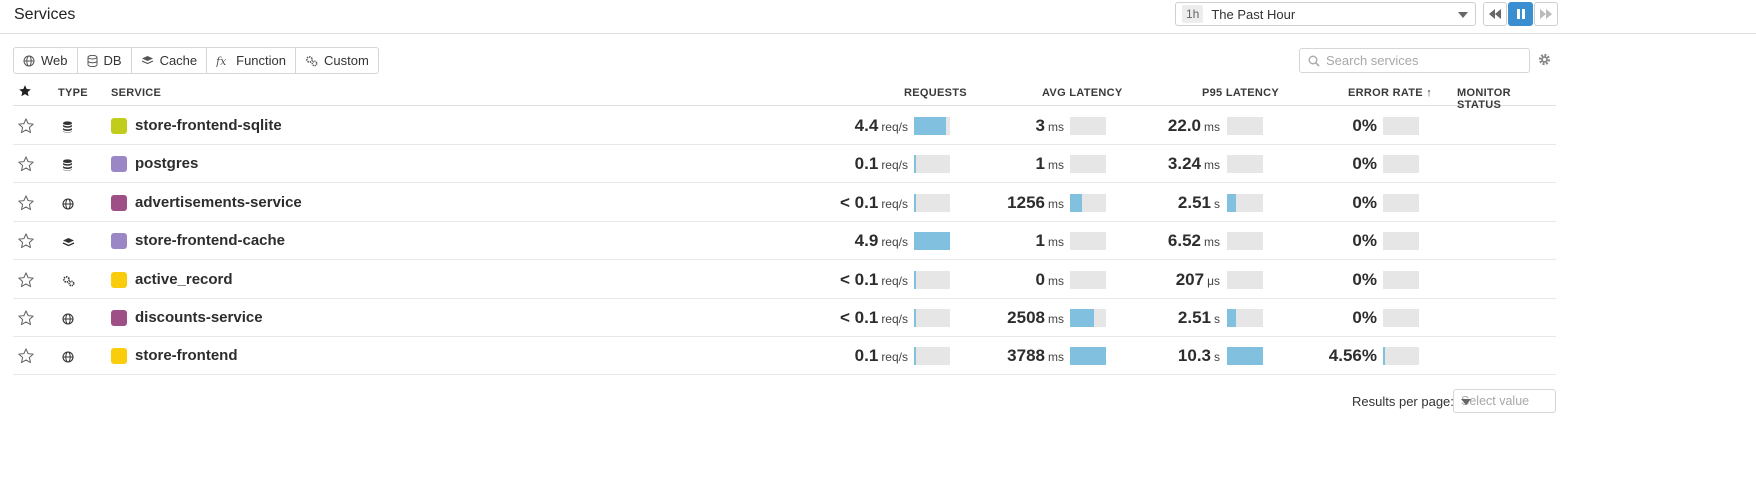  What do you see at coordinates (878, 17) in the screenshot?
I see `top-bar: Services 1h The Past Hour` at bounding box center [878, 17].